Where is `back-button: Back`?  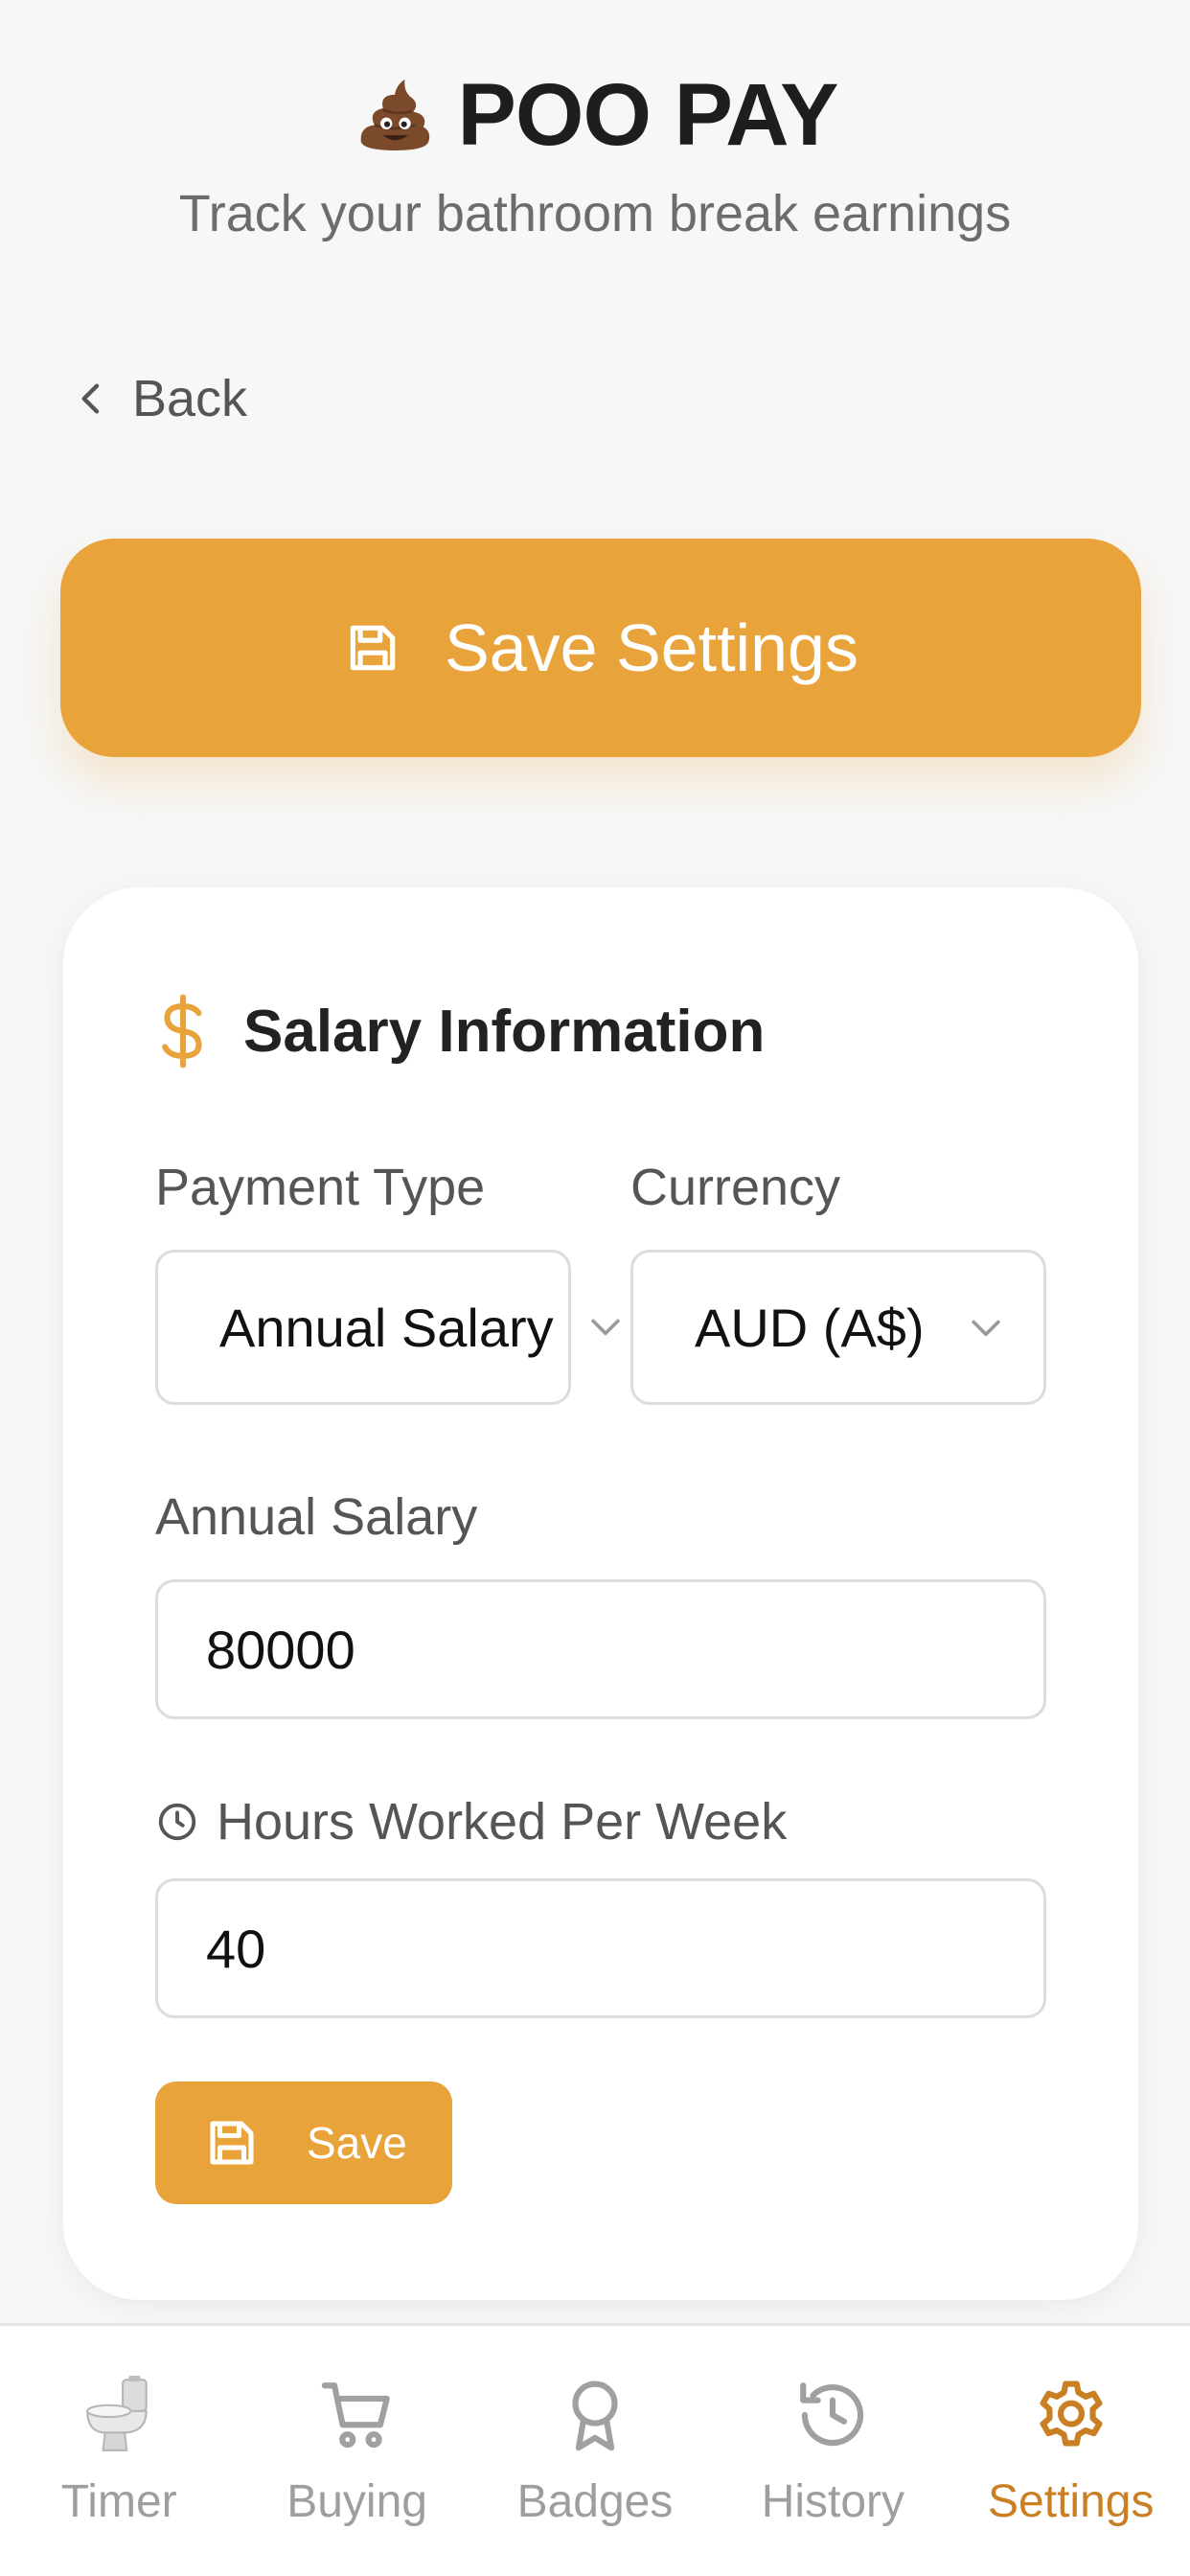 back-button: Back is located at coordinates (160, 398).